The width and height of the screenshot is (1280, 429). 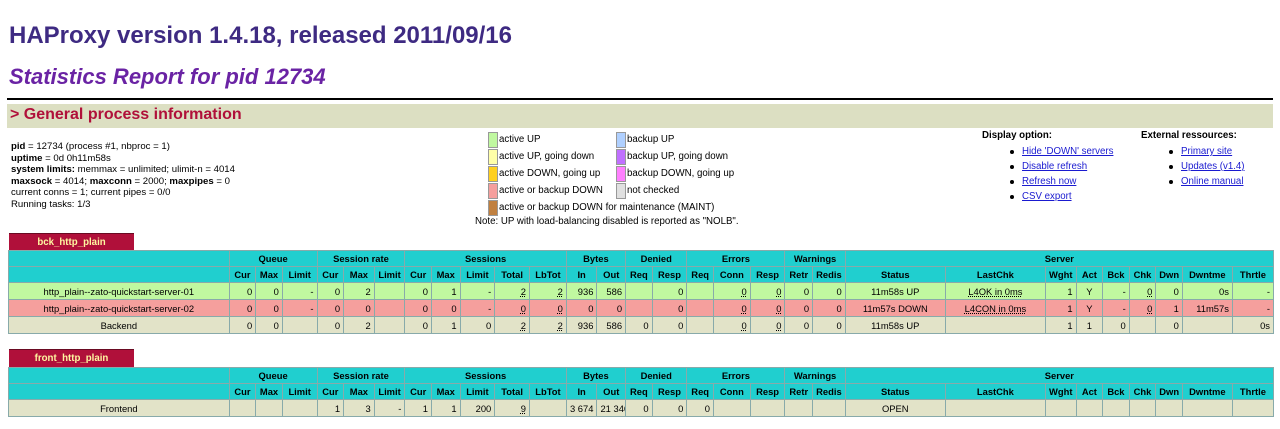 I want to click on option-link: Refresh now, so click(x=1049, y=181).